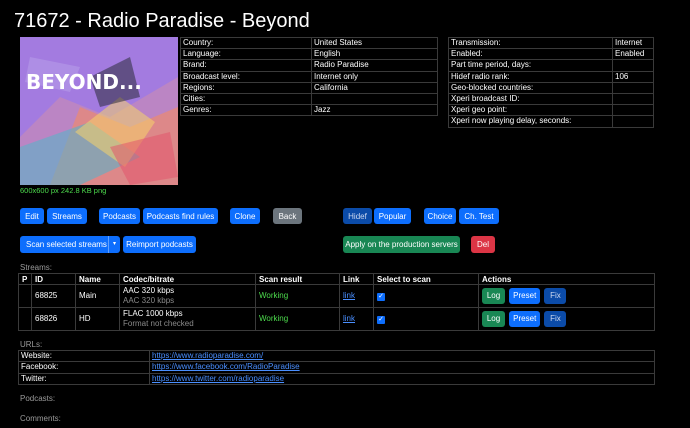  Describe the element at coordinates (159, 244) in the screenshot. I see `reimport-podcasts-button: Reimport podcasts` at that location.